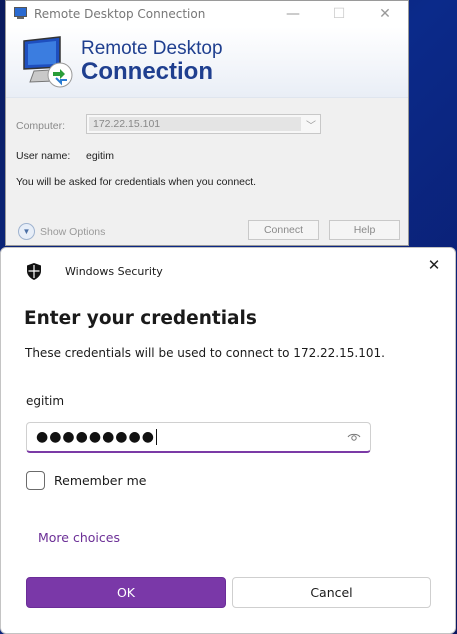 This screenshot has width=457, height=634. What do you see at coordinates (35, 480) in the screenshot?
I see `remember-me-checkbox` at bounding box center [35, 480].